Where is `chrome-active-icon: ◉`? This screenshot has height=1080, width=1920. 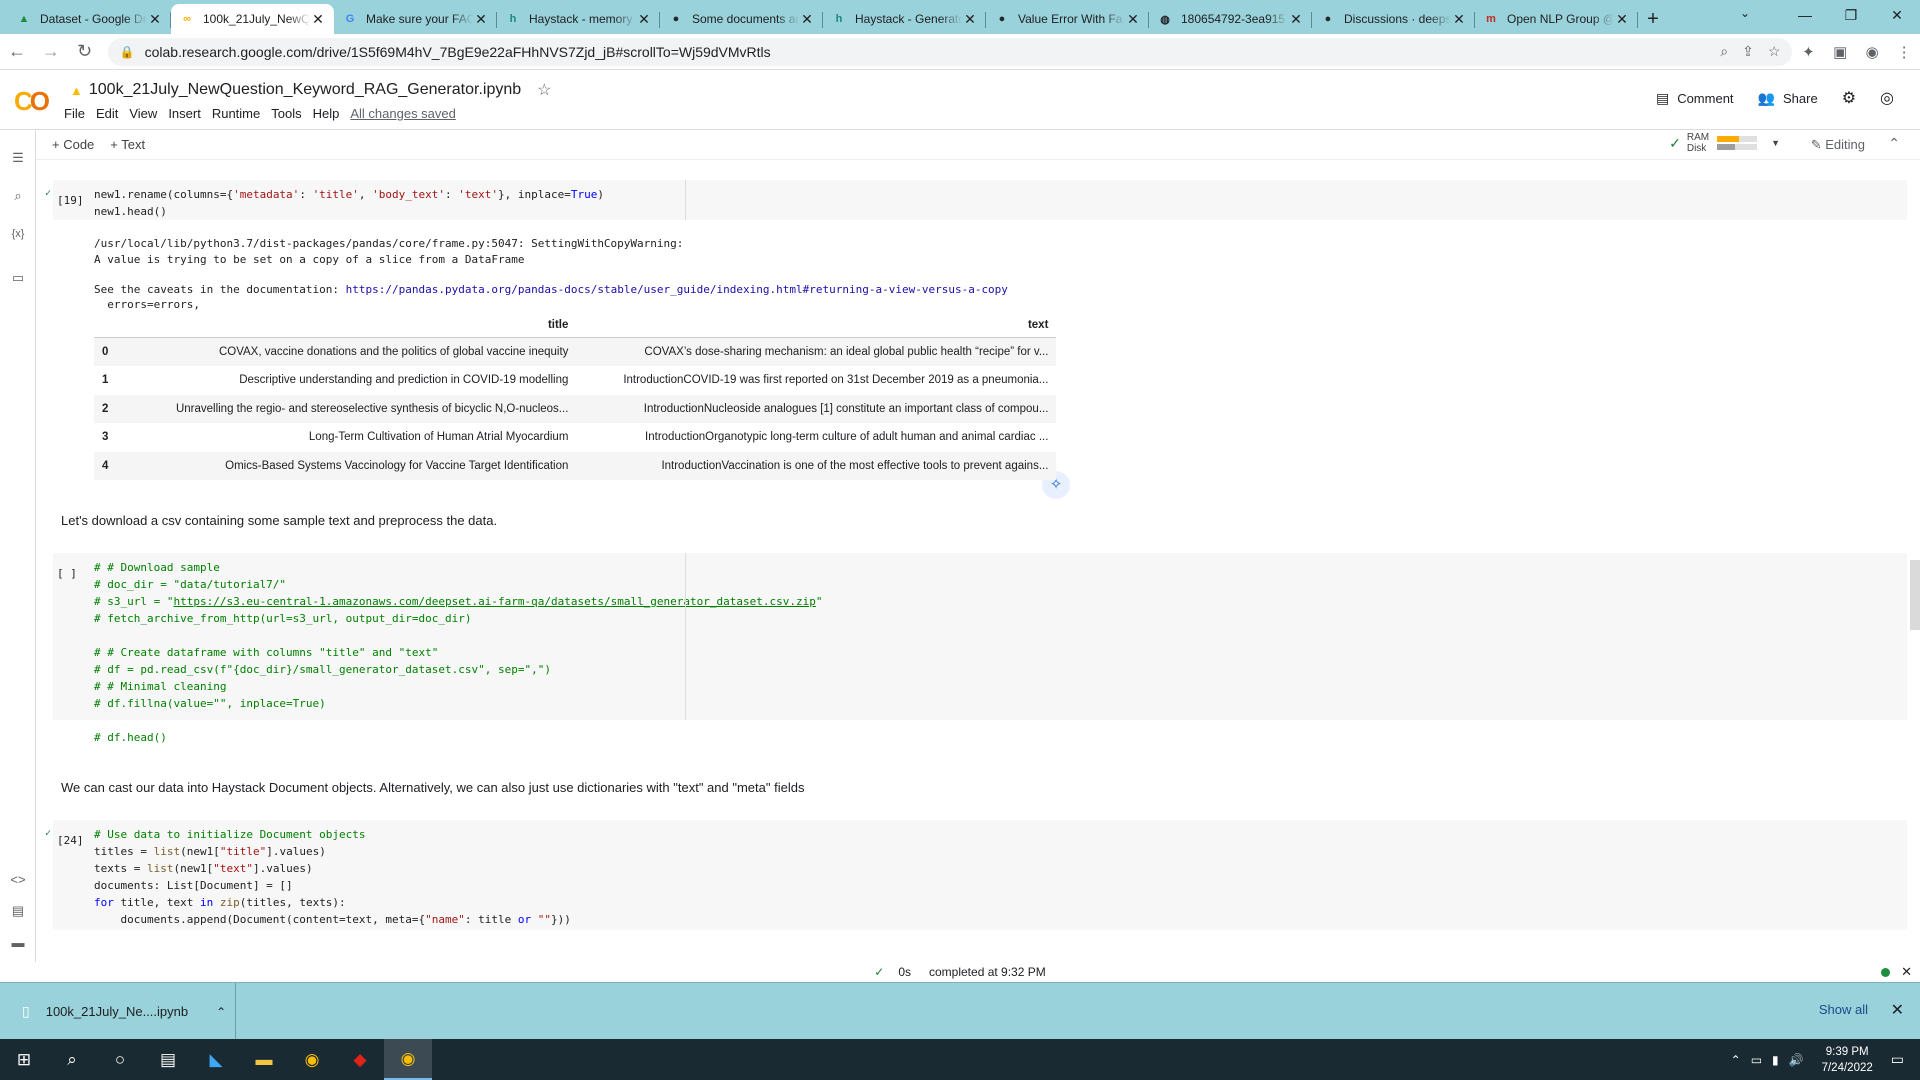 chrome-active-icon: ◉ is located at coordinates (408, 1059).